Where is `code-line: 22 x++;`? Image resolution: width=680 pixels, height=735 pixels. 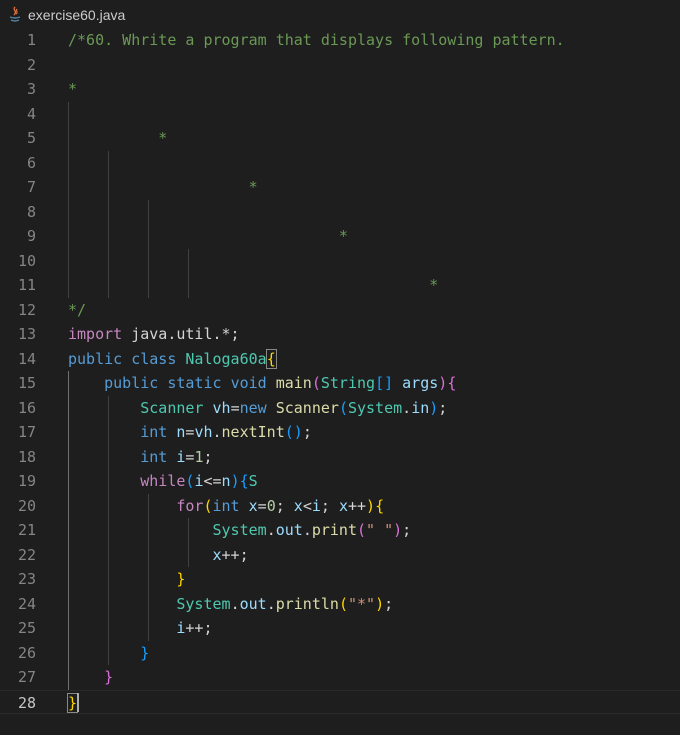
code-line: 22 x++; is located at coordinates (340, 555).